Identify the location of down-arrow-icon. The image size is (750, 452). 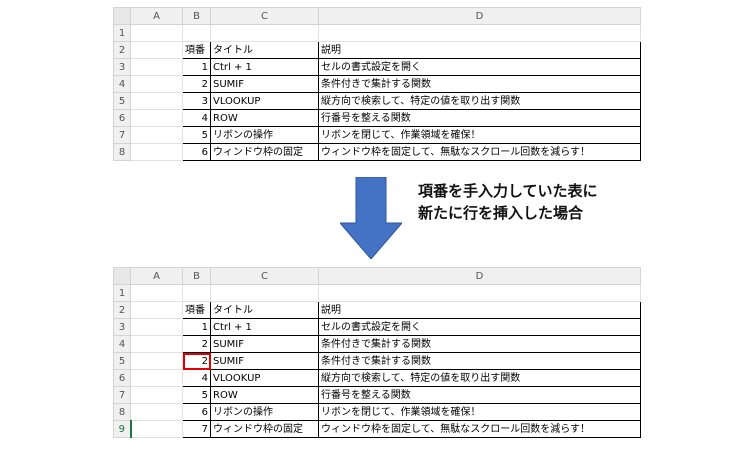
(371, 218).